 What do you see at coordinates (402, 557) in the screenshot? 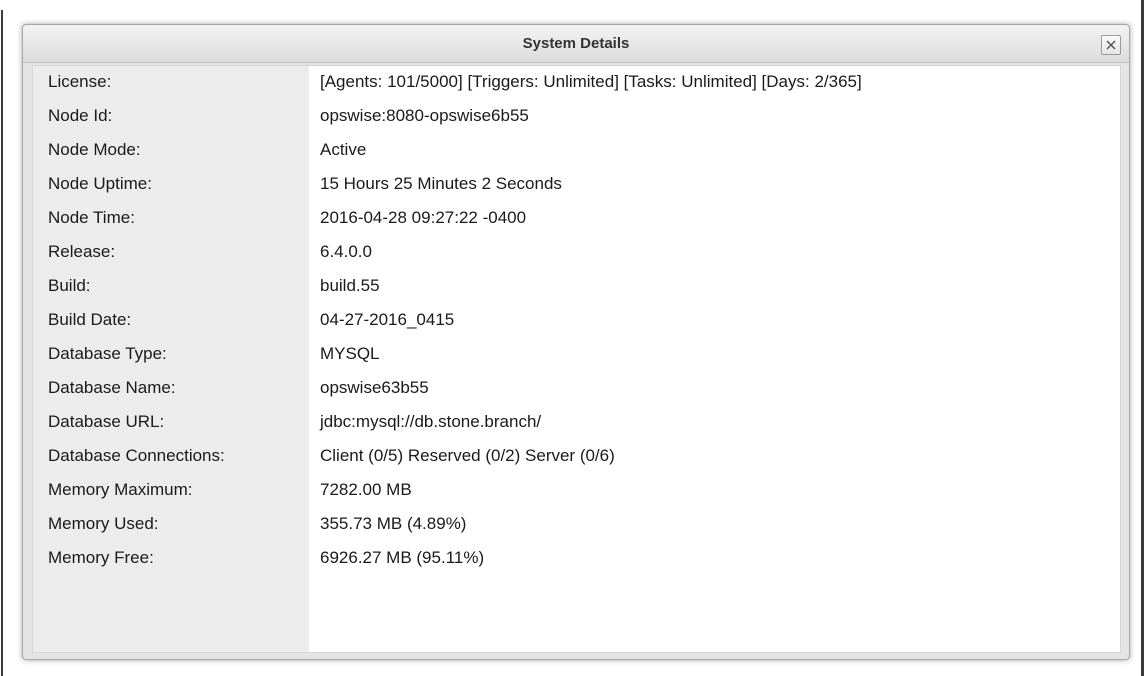
I see `detail-value: 6926.27 MB (95.11%)` at bounding box center [402, 557].